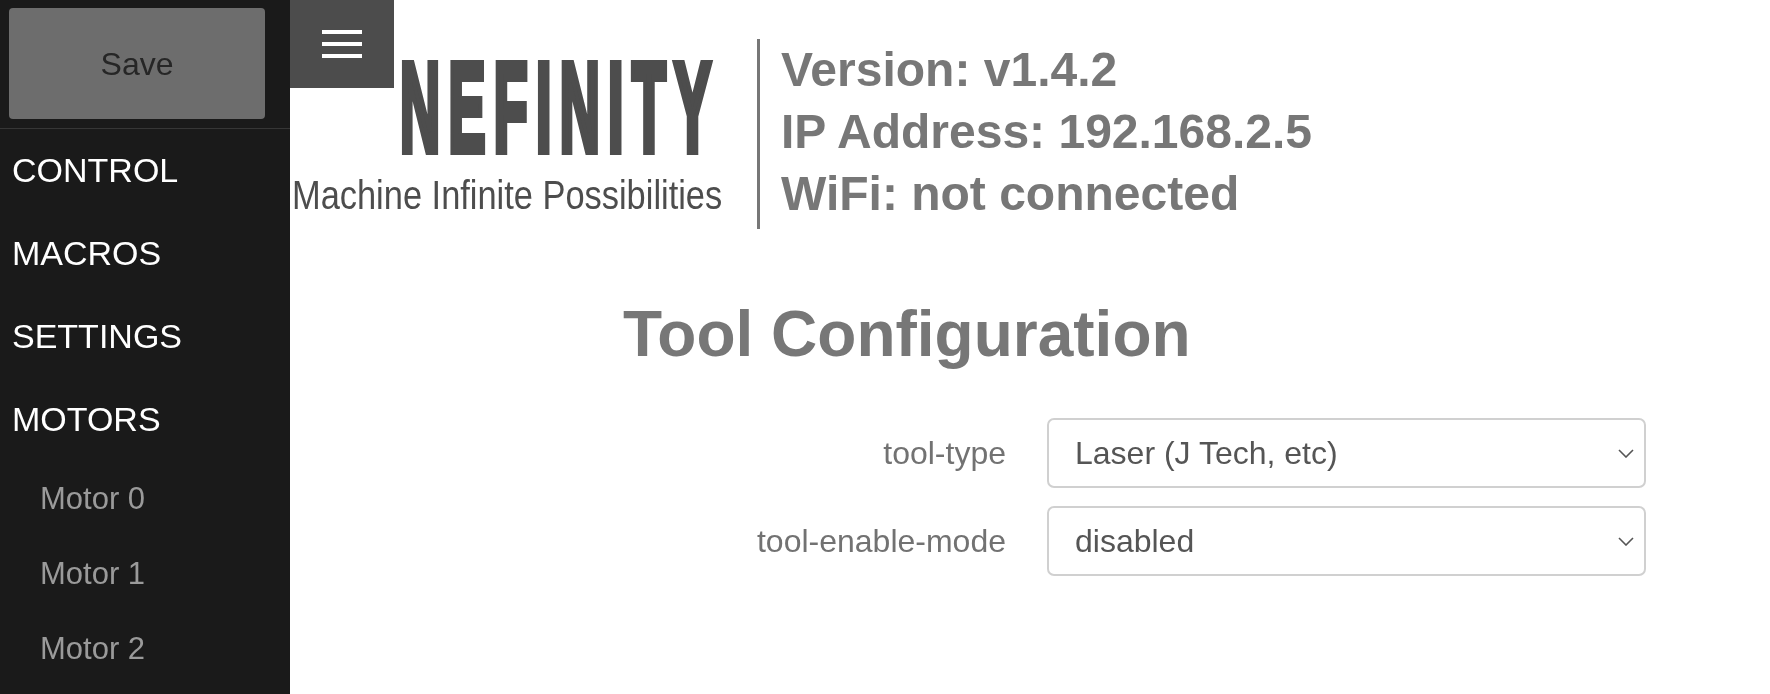 This screenshot has height=694, width=1770. Describe the element at coordinates (1346, 541) in the screenshot. I see `select-dropdown: disabled` at that location.